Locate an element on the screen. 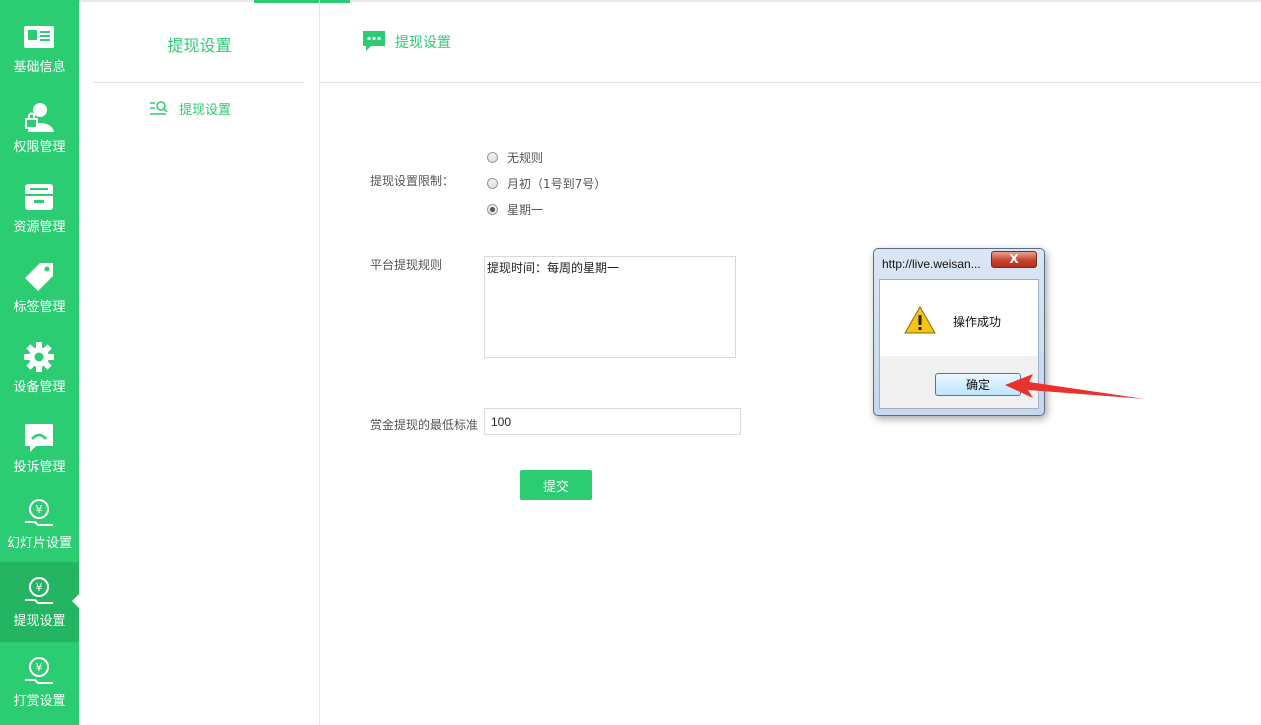 The image size is (1261, 725). sidebar-item-label: 幻灯片设置 is located at coordinates (39, 543).